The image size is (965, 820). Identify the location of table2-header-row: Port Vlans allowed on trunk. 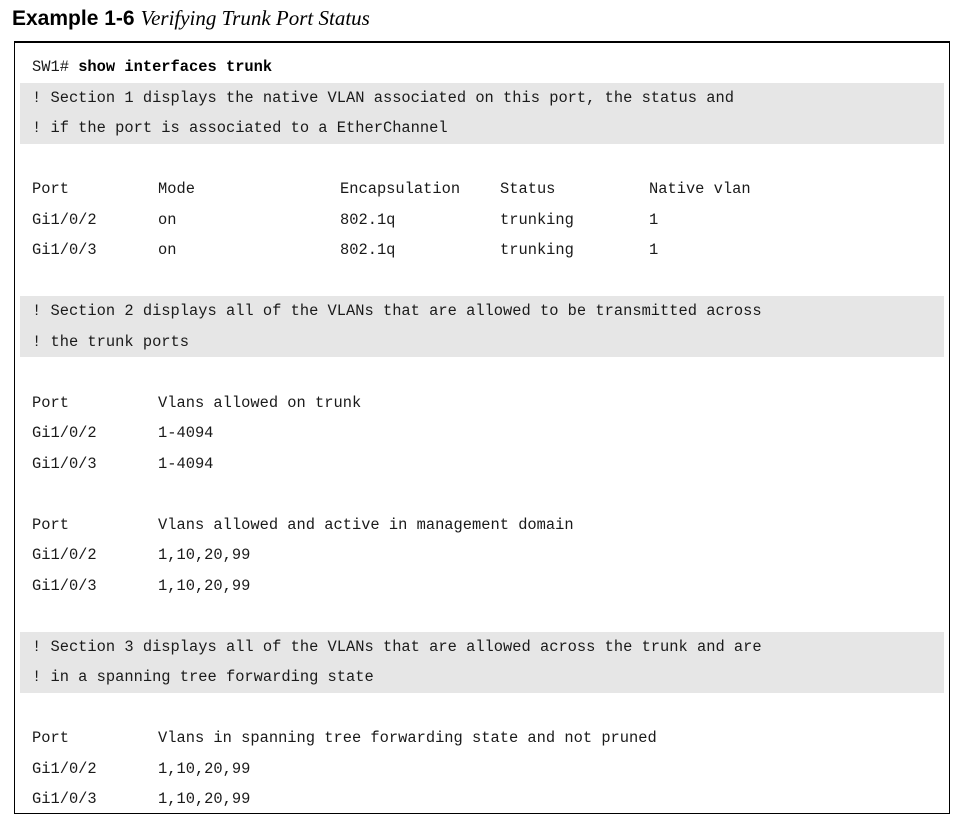
(482, 403).